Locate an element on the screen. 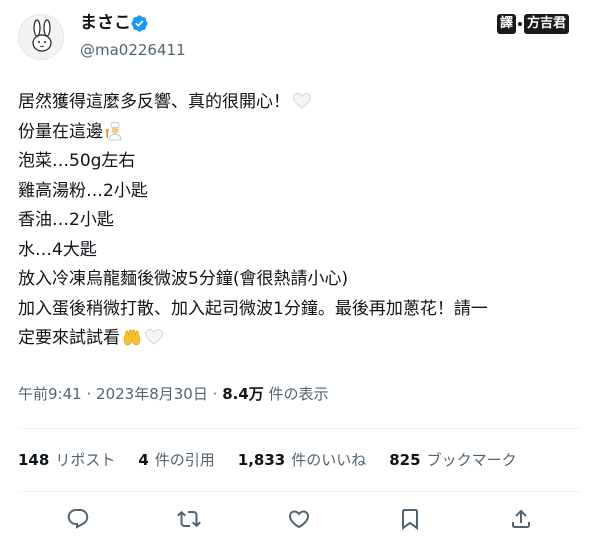  view-count-label: 件の表示 is located at coordinates (298, 394).